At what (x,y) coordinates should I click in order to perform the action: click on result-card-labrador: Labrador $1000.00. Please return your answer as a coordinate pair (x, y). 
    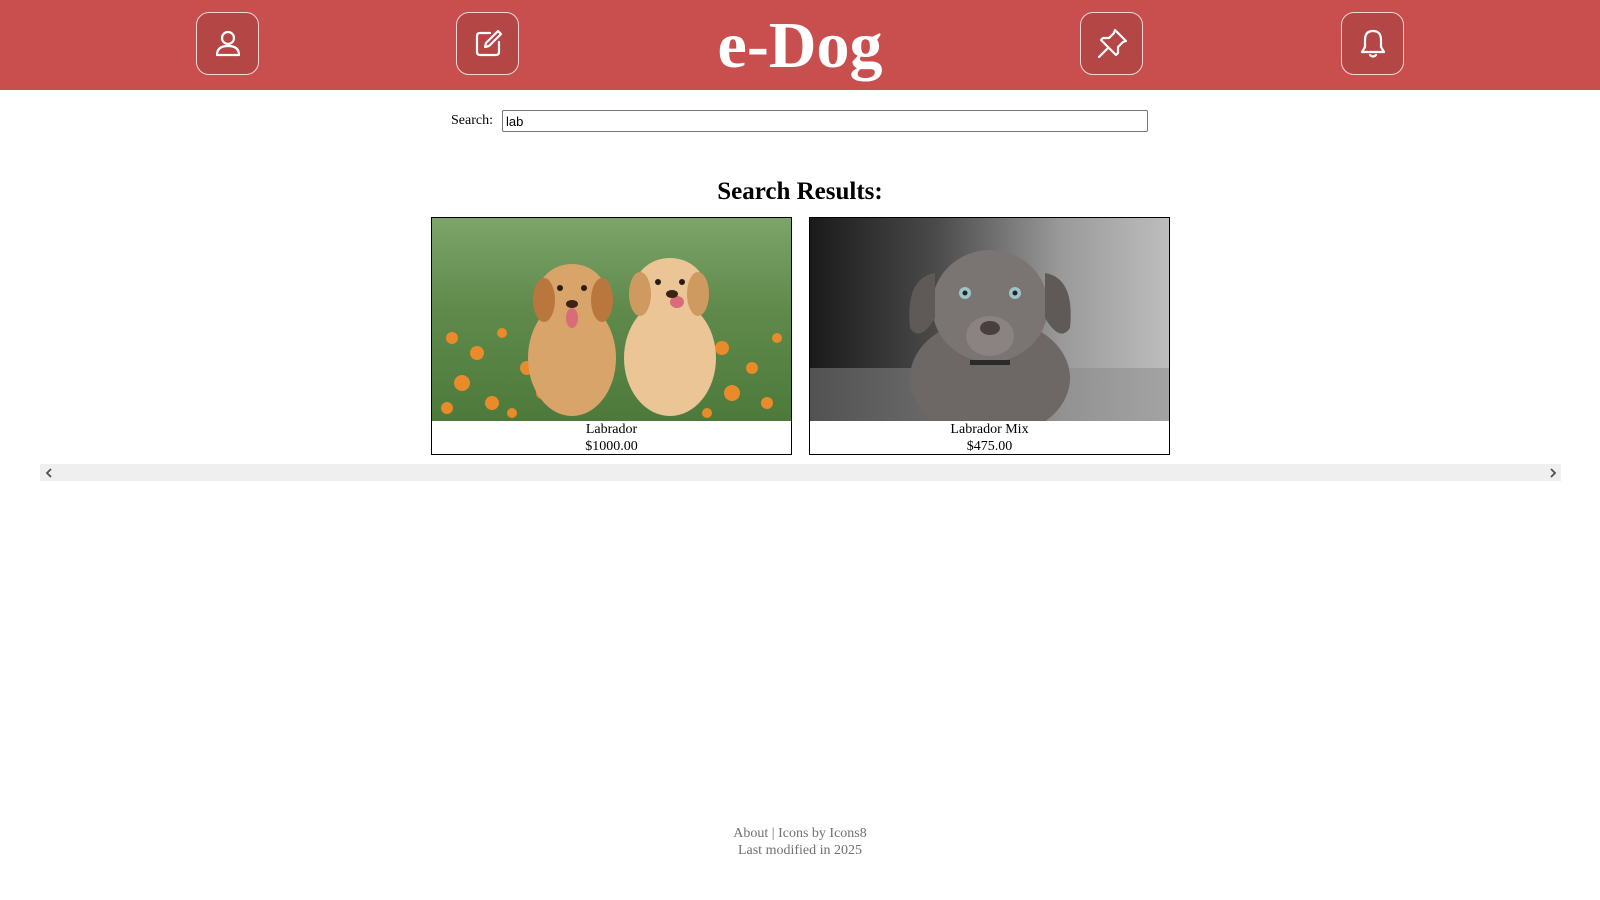
    Looking at the image, I should click on (611, 336).